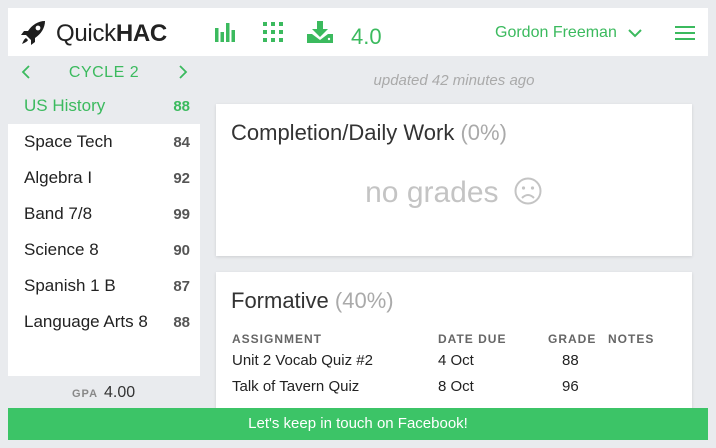  I want to click on user-name: Gordon Freeman, so click(556, 33).